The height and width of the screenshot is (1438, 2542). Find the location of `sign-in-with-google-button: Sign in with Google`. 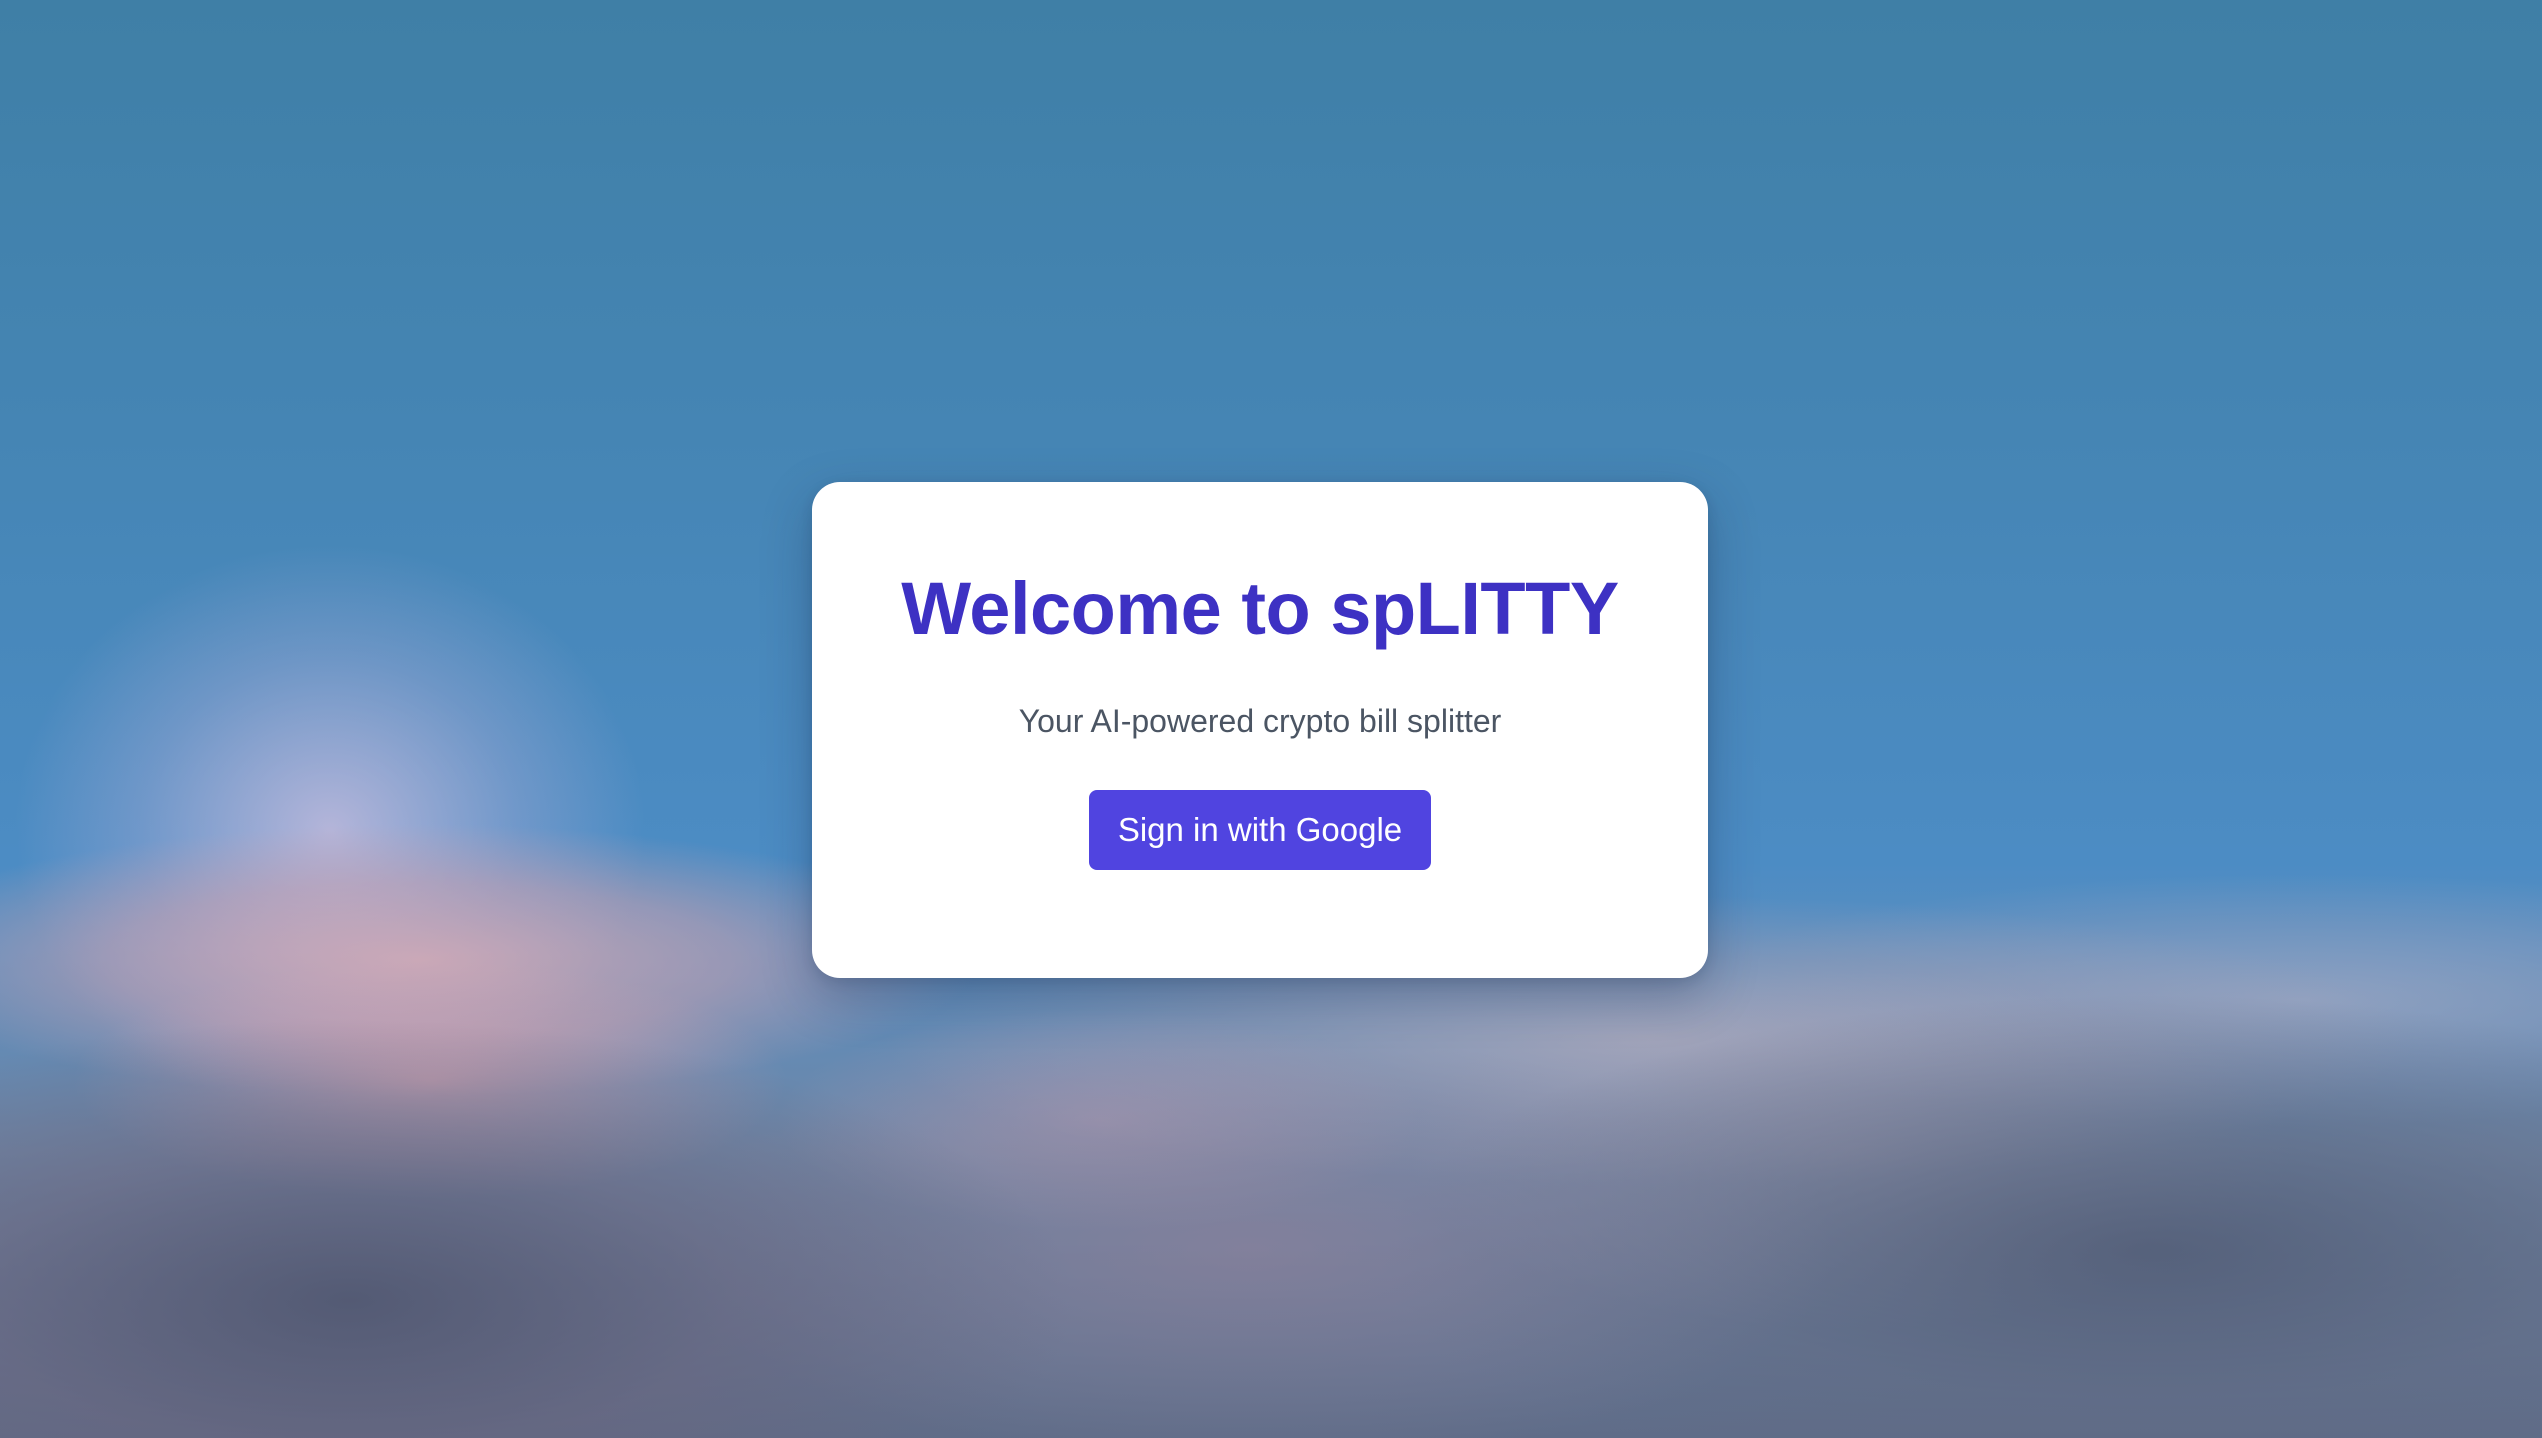

sign-in-with-google-button: Sign in with Google is located at coordinates (1260, 830).